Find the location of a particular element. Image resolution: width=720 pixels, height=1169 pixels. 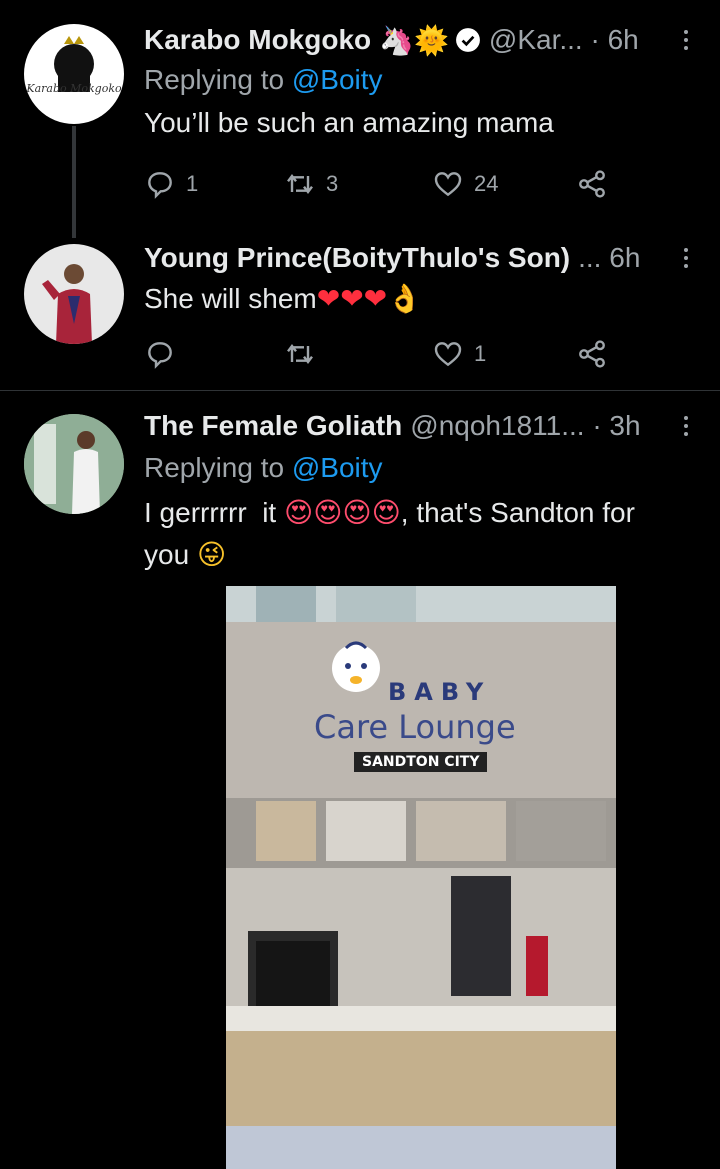

tweet-text-line2-body: you is located at coordinates (170, 554).